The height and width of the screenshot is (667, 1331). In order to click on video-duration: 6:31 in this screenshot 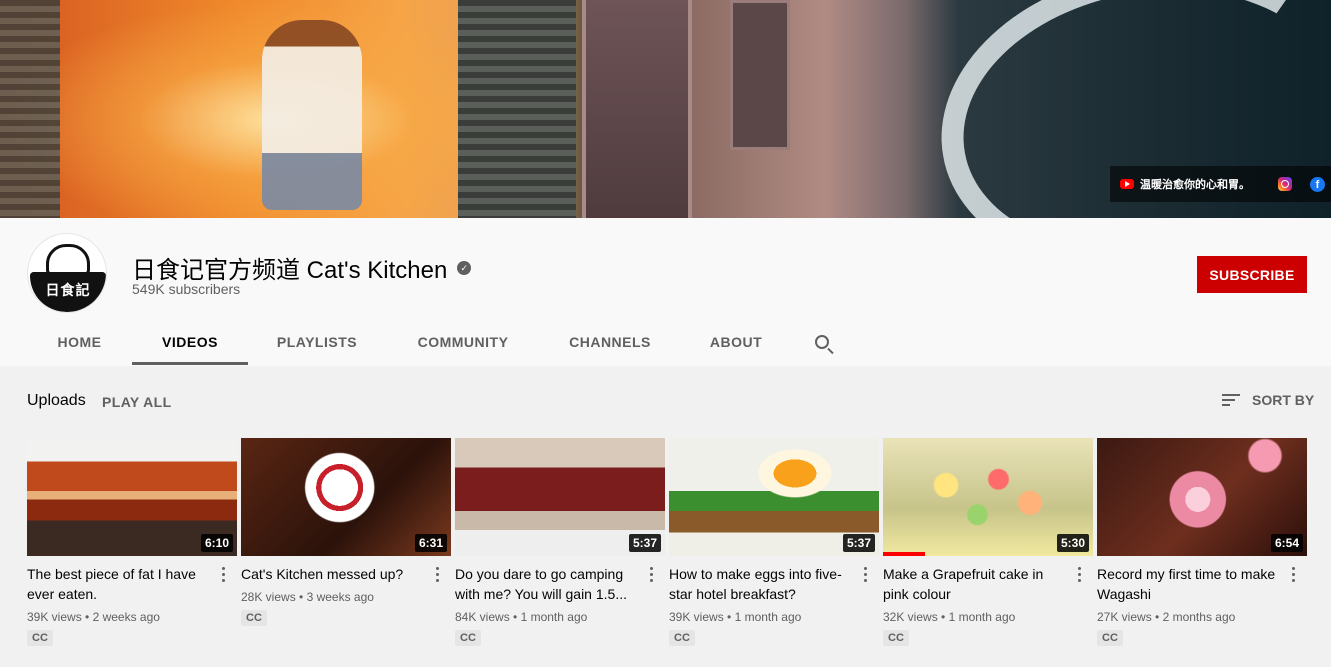, I will do `click(430, 543)`.